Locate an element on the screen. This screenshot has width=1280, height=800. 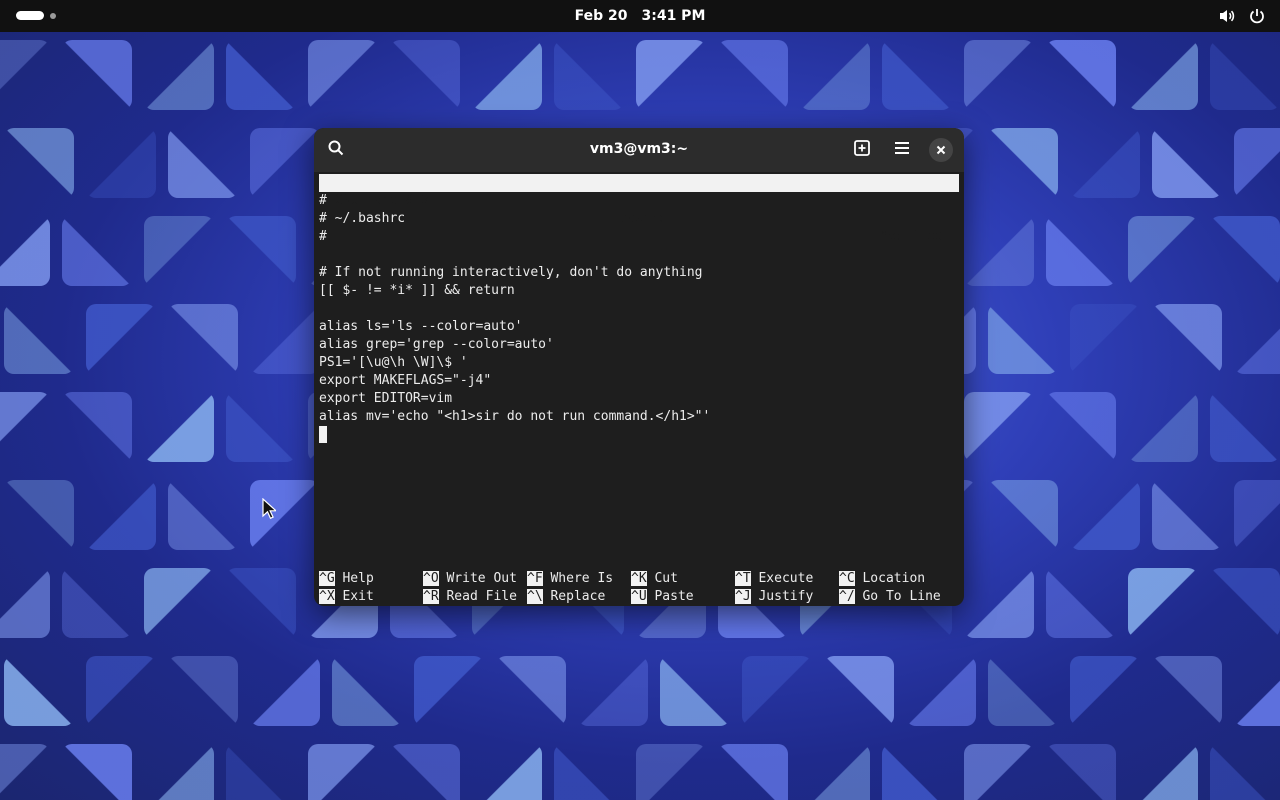
shortcut-label: Execute is located at coordinates (786, 578).